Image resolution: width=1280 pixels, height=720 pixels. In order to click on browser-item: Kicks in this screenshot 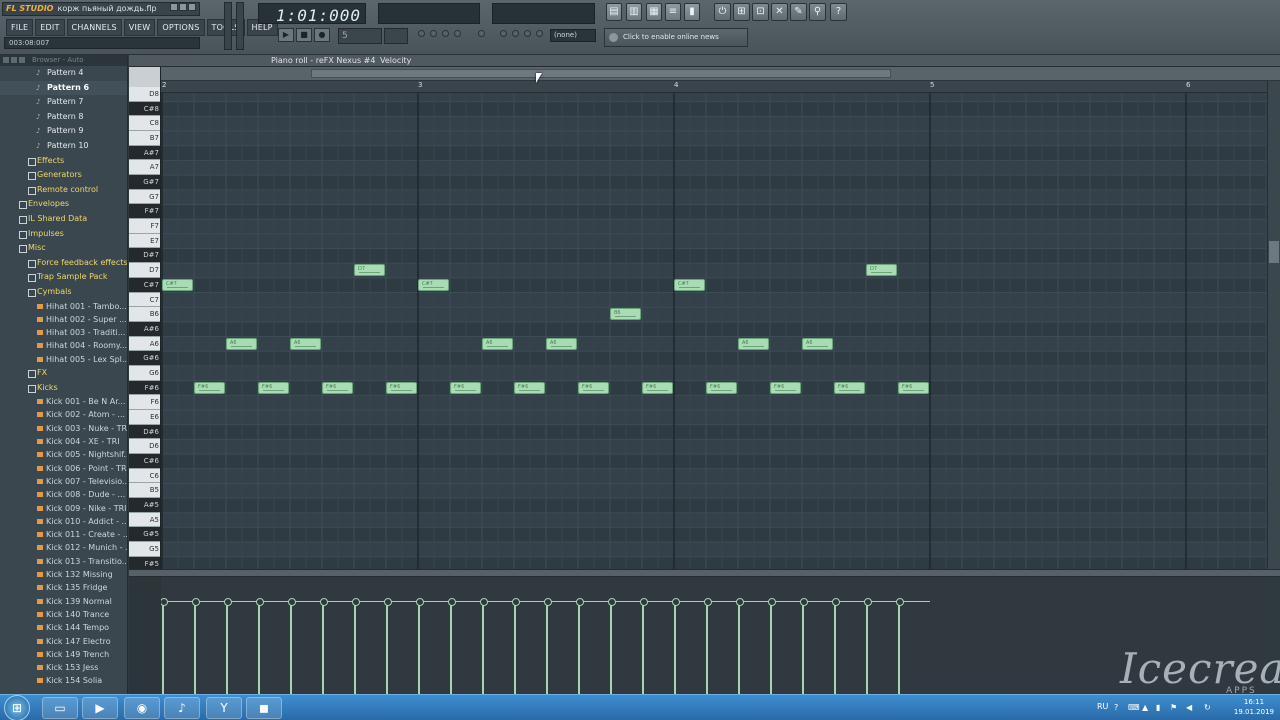, I will do `click(63, 388)`.